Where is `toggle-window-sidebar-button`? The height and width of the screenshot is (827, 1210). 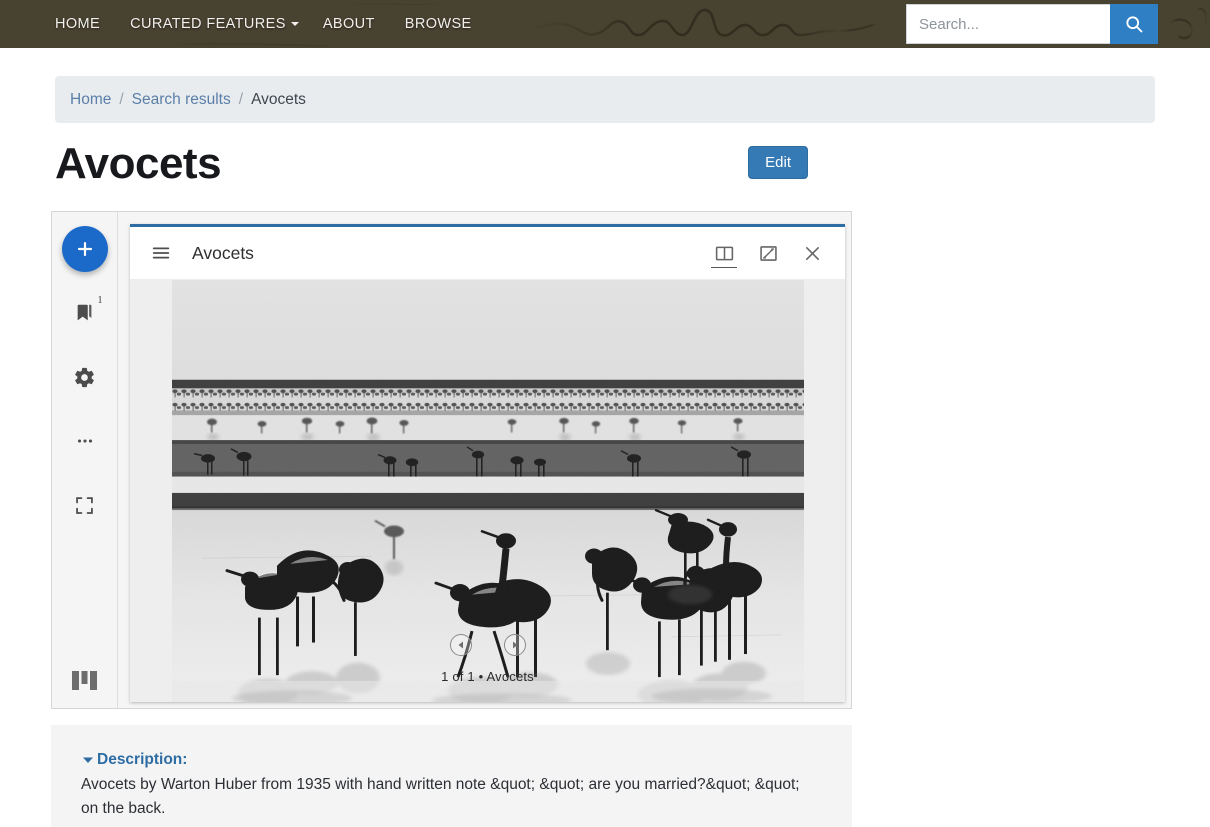
toggle-window-sidebar-button is located at coordinates (724, 253).